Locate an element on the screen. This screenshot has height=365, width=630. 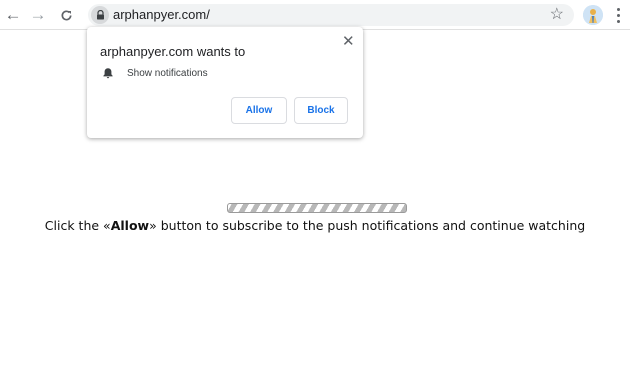
allow-button: Allow is located at coordinates (259, 110).